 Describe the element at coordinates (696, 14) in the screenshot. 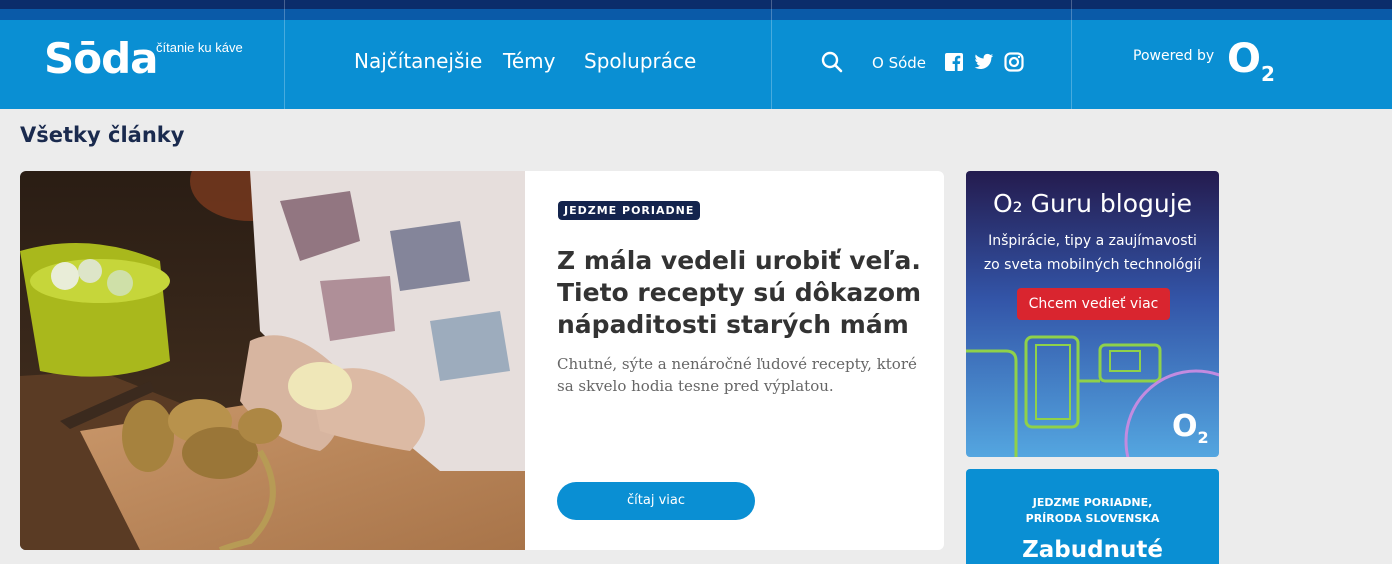

I see `header-stripe-mid` at that location.